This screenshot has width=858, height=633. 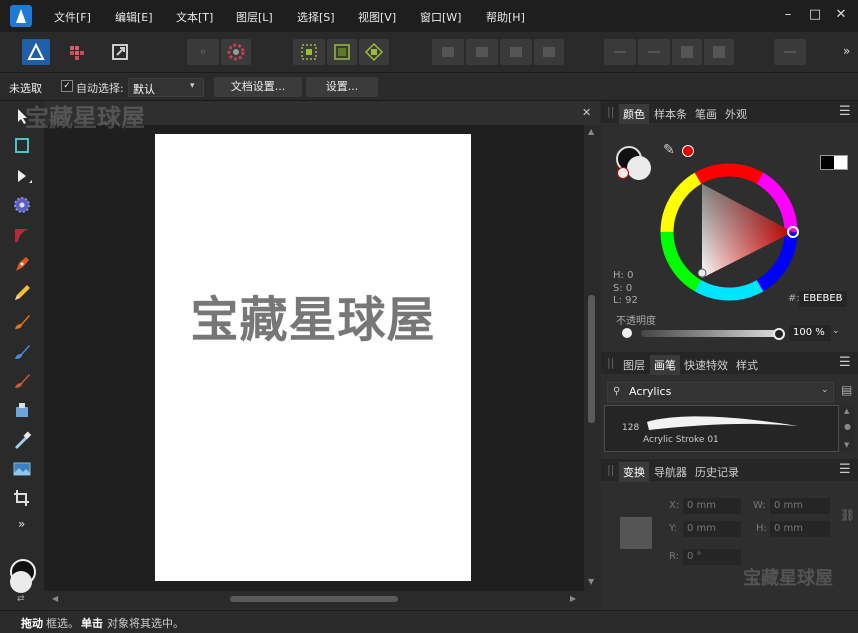 What do you see at coordinates (846, 51) in the screenshot?
I see `toolbar-overflow-icon: »` at bounding box center [846, 51].